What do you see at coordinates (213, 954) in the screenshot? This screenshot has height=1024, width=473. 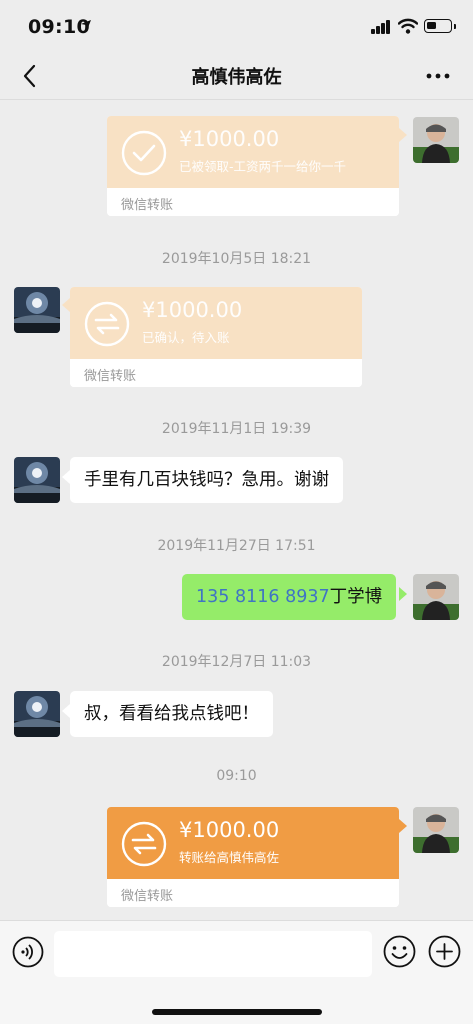 I see `message-input` at bounding box center [213, 954].